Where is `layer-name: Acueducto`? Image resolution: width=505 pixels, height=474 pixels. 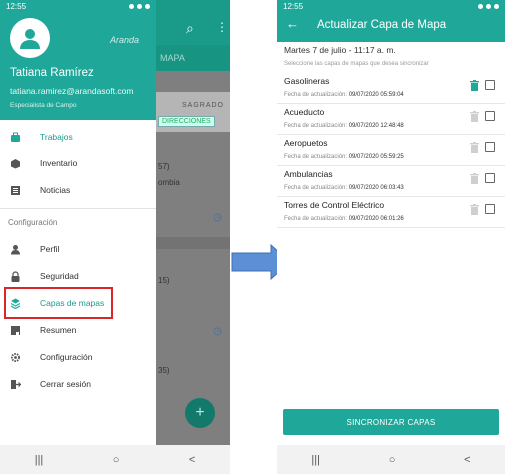 layer-name: Acueducto is located at coordinates (304, 112).